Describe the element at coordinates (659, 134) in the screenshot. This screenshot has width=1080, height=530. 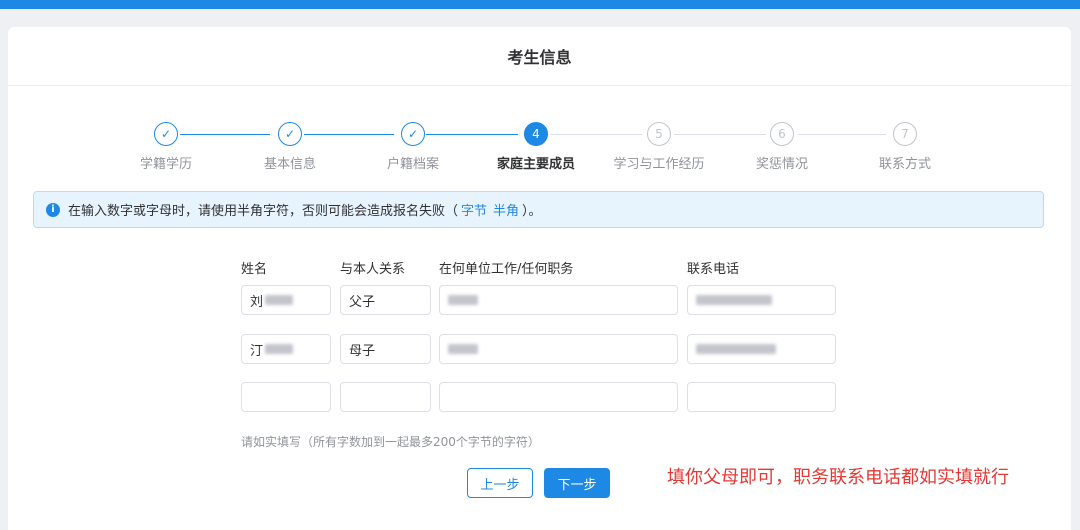
I see `step-number: 5` at that location.